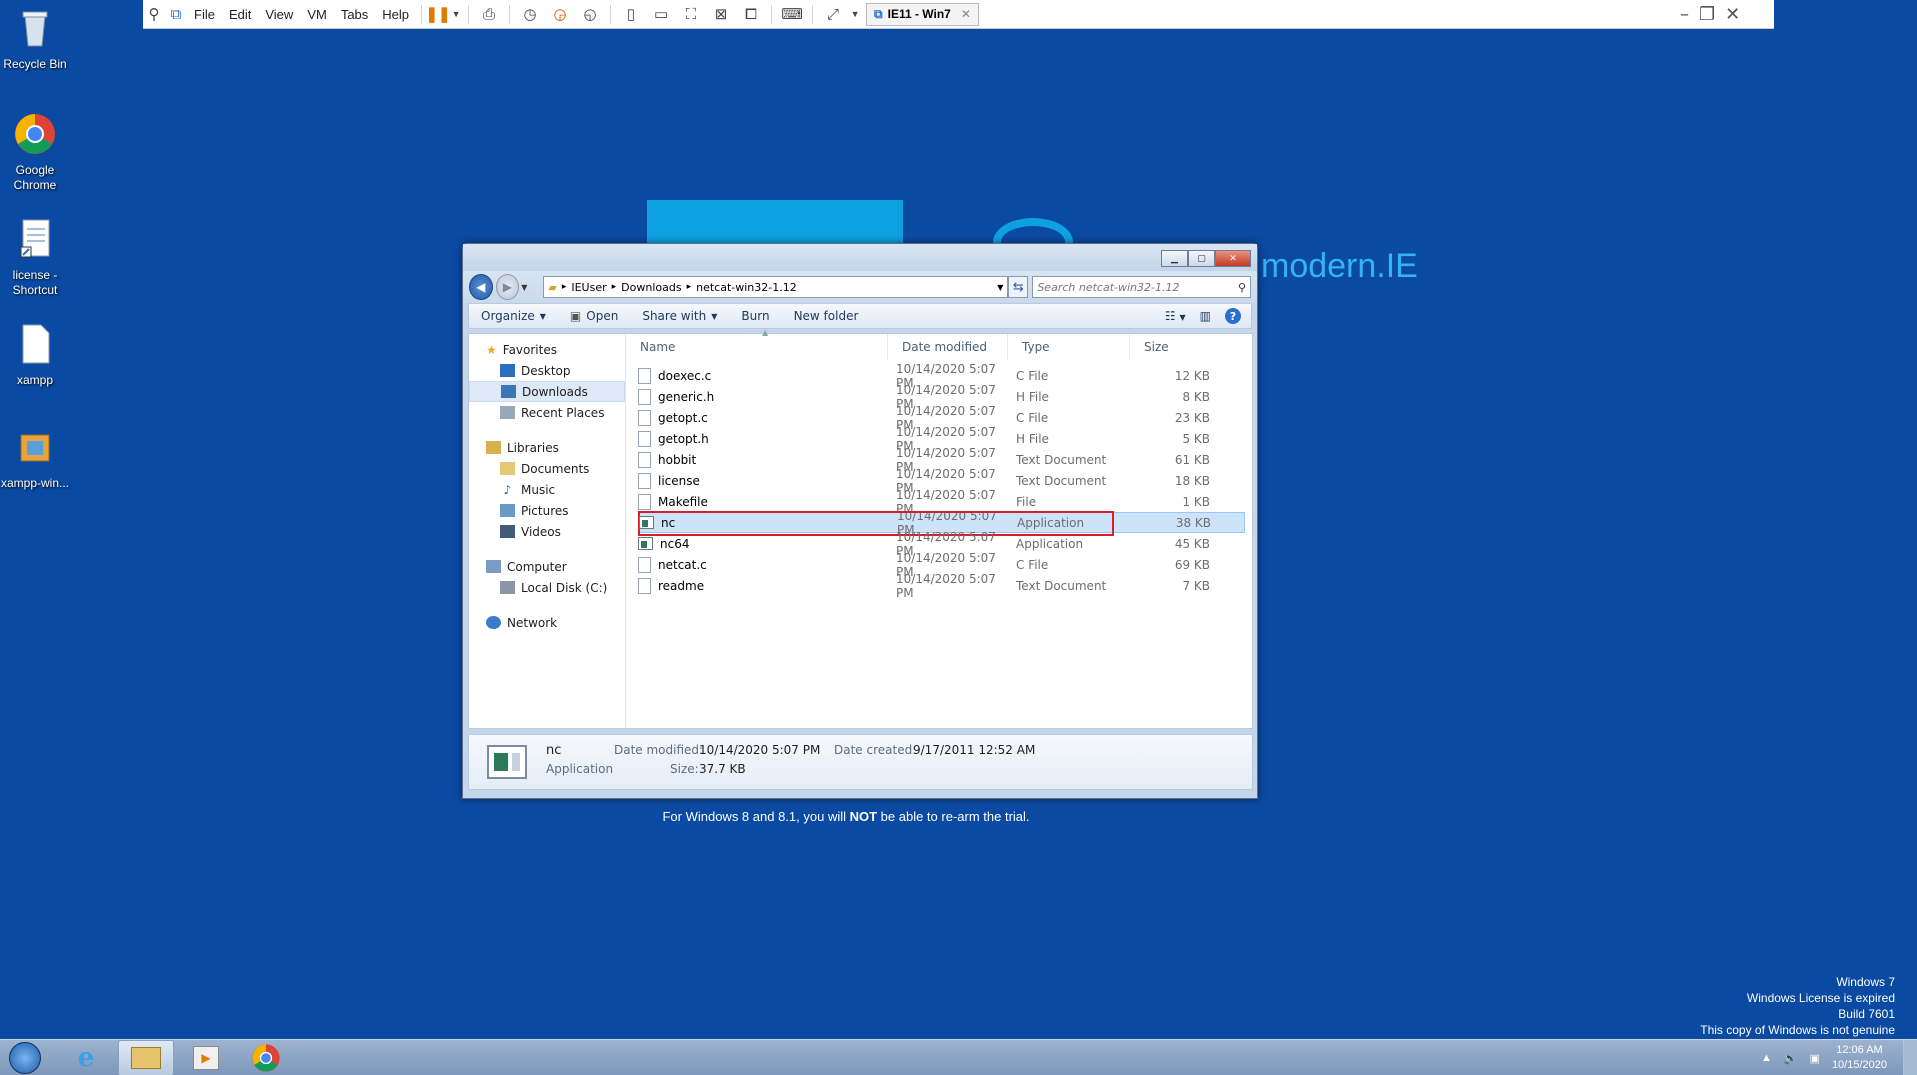  I want to click on network-tray-icon: ▣, so click(1815, 1058).